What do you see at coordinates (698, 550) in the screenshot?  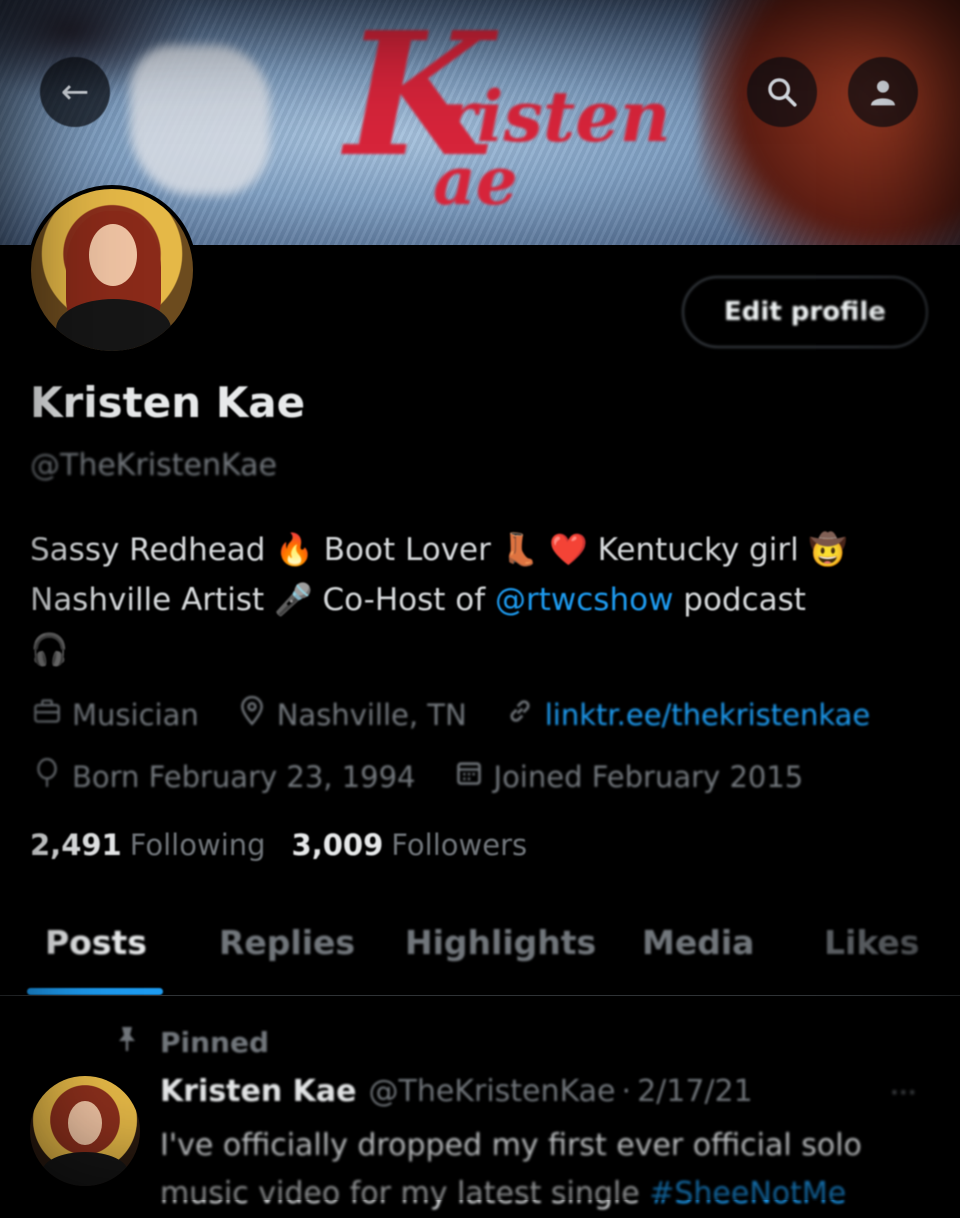 I see `bio-text: Kentucky girl` at bounding box center [698, 550].